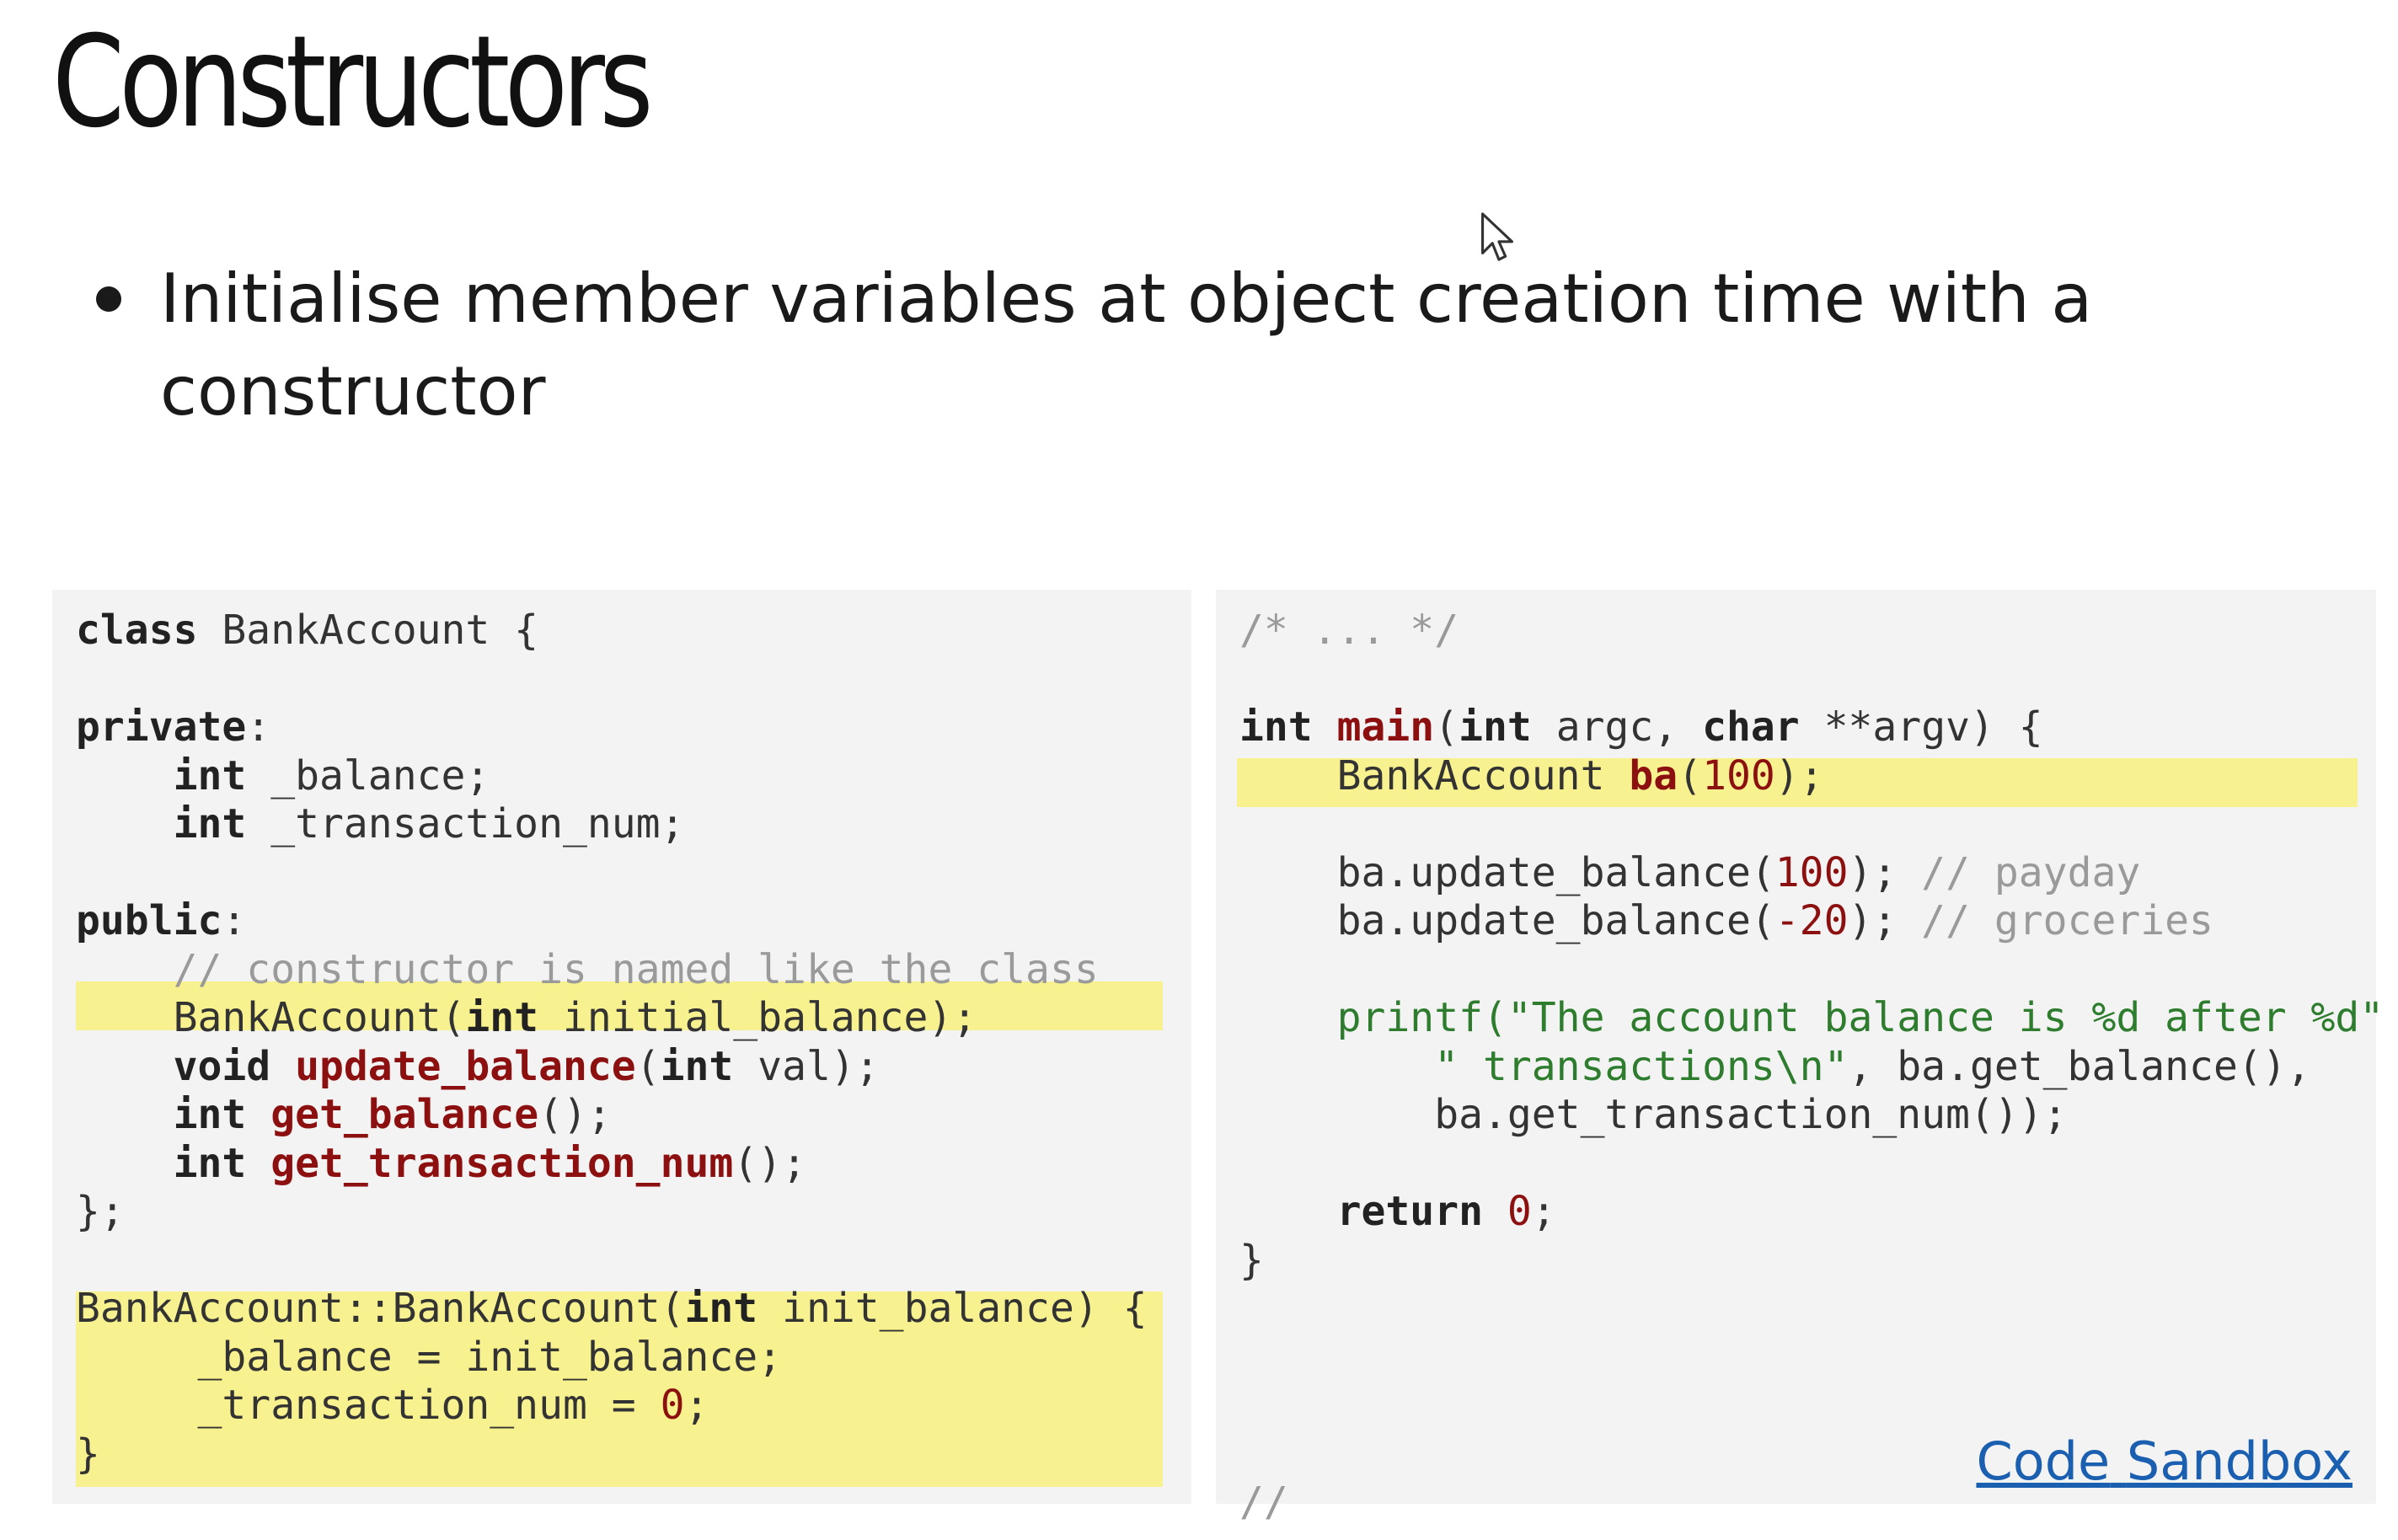  I want to click on code-comment: //, so click(1263, 1503).